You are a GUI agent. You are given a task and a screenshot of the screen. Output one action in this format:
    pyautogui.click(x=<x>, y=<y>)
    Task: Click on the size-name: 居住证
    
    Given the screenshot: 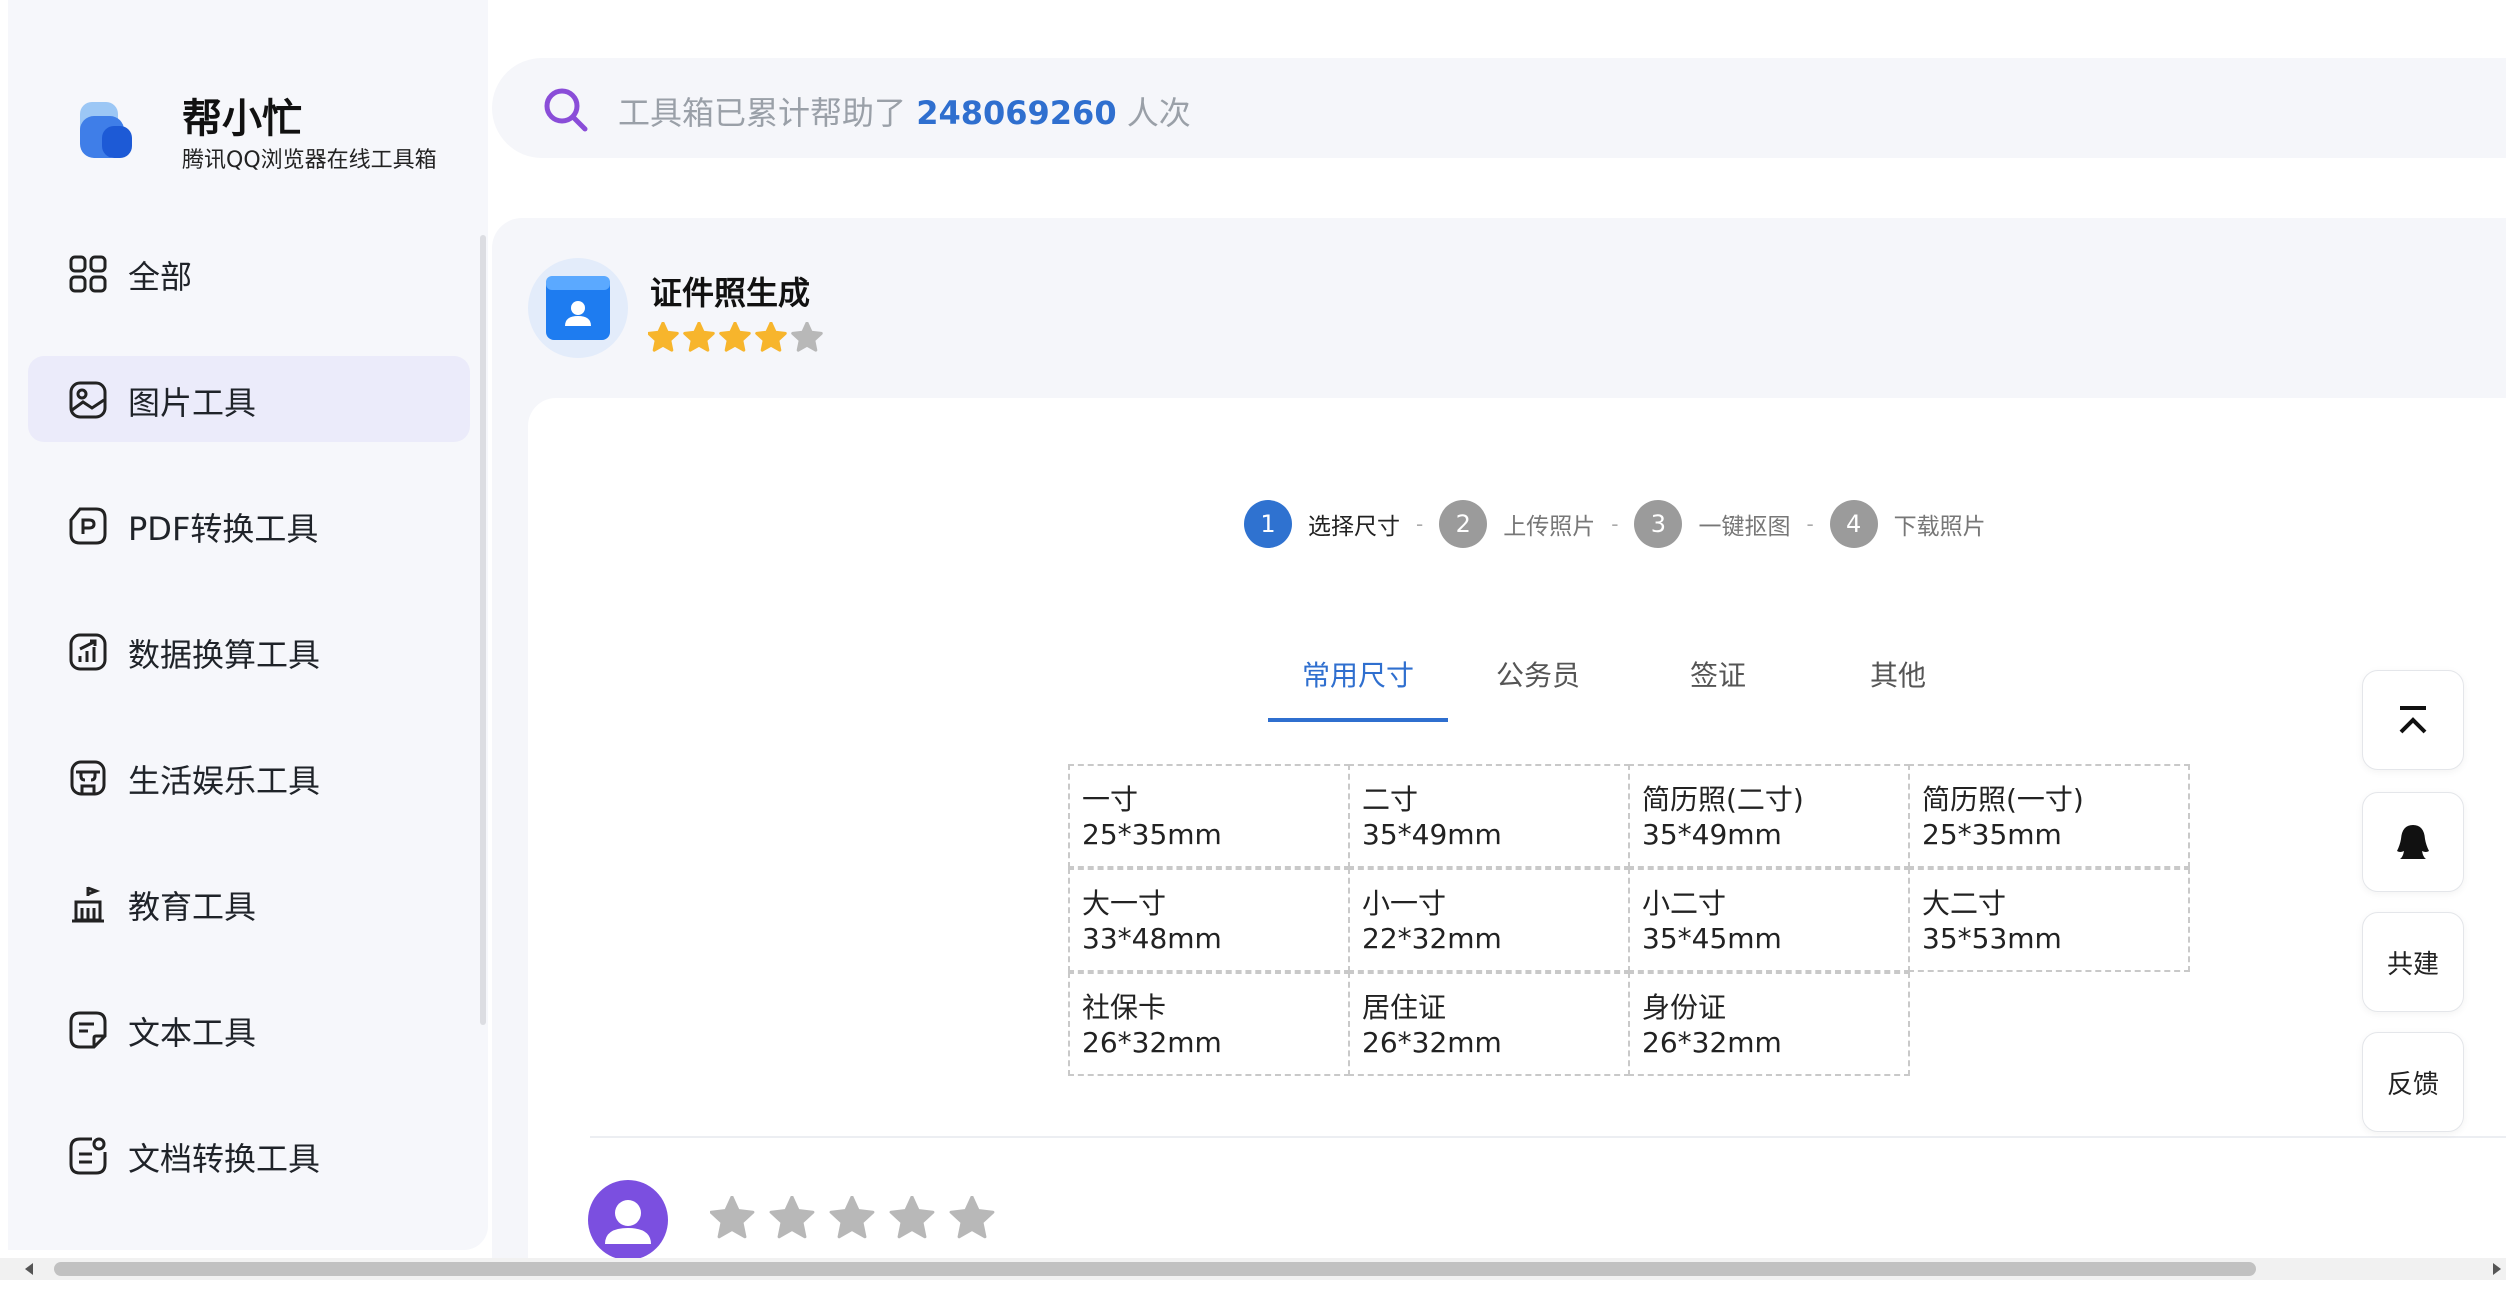 What is the action you would take?
    pyautogui.click(x=1404, y=1007)
    